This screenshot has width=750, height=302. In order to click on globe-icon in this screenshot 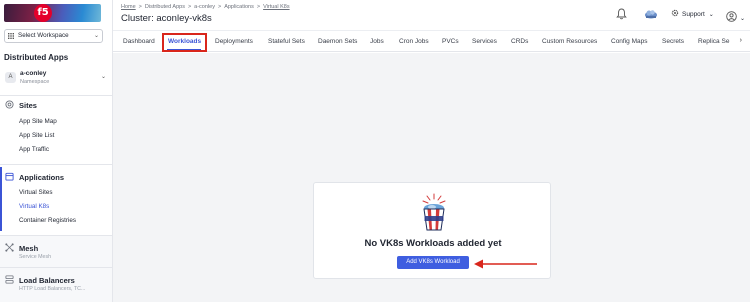, I will do `click(9, 104)`.